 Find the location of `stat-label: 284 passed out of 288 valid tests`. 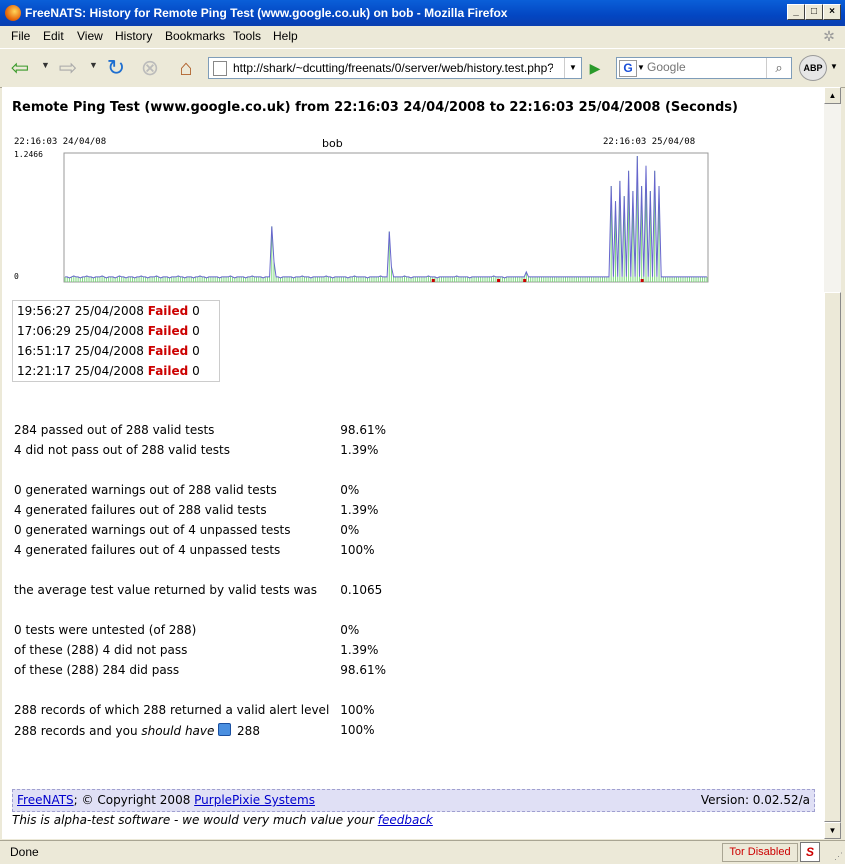

stat-label: 284 passed out of 288 valid tests is located at coordinates (114, 430).